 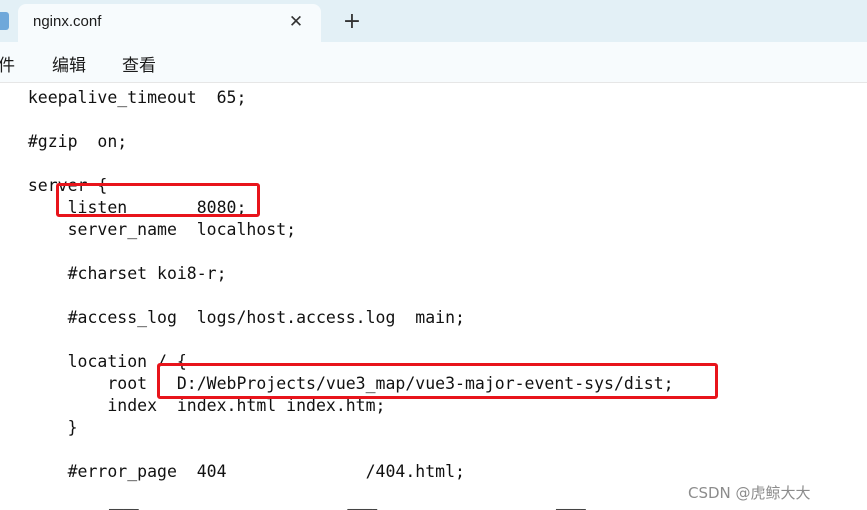 I want to click on code-line: #error_page 404 /404.html;, so click(x=236, y=471).